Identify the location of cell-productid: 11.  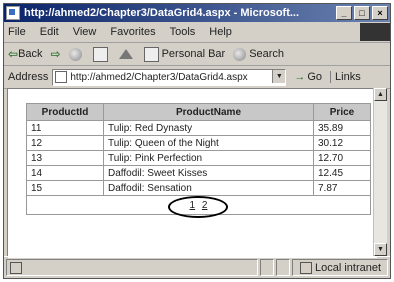
(65, 128).